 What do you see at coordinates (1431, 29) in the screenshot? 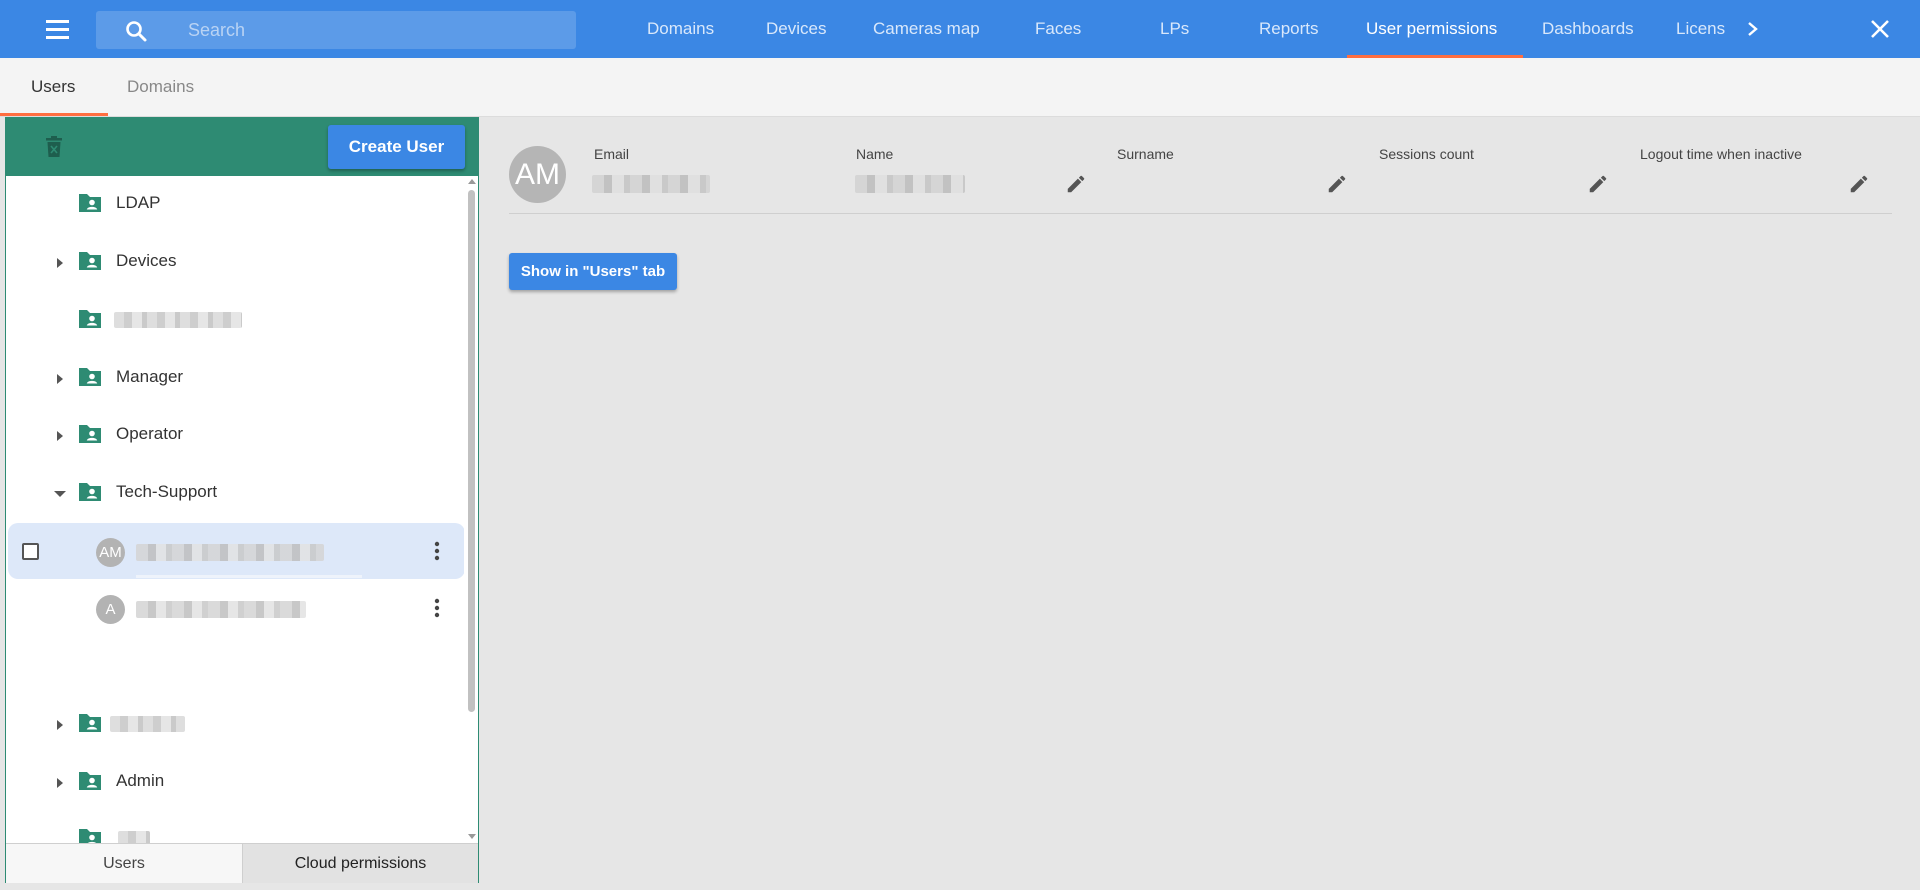
I see `tab-user-permissions: User permissions` at bounding box center [1431, 29].